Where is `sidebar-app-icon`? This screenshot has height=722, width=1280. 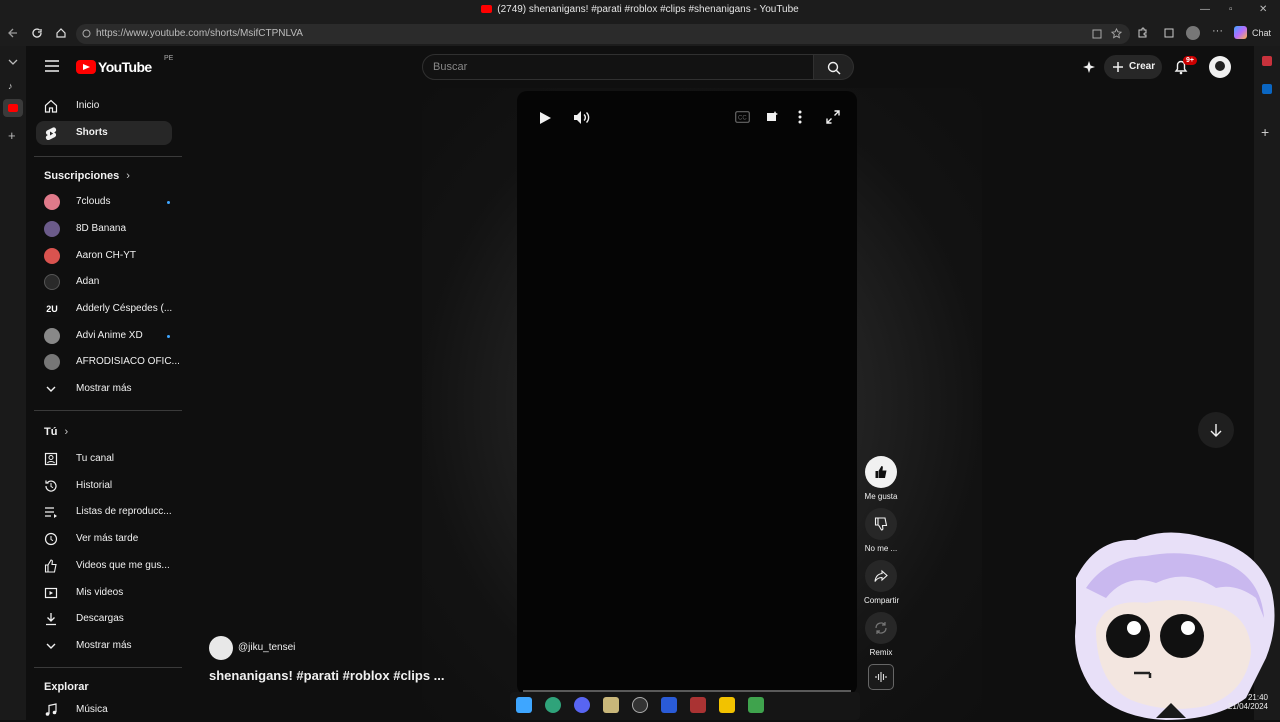 sidebar-app-icon is located at coordinates (1267, 61).